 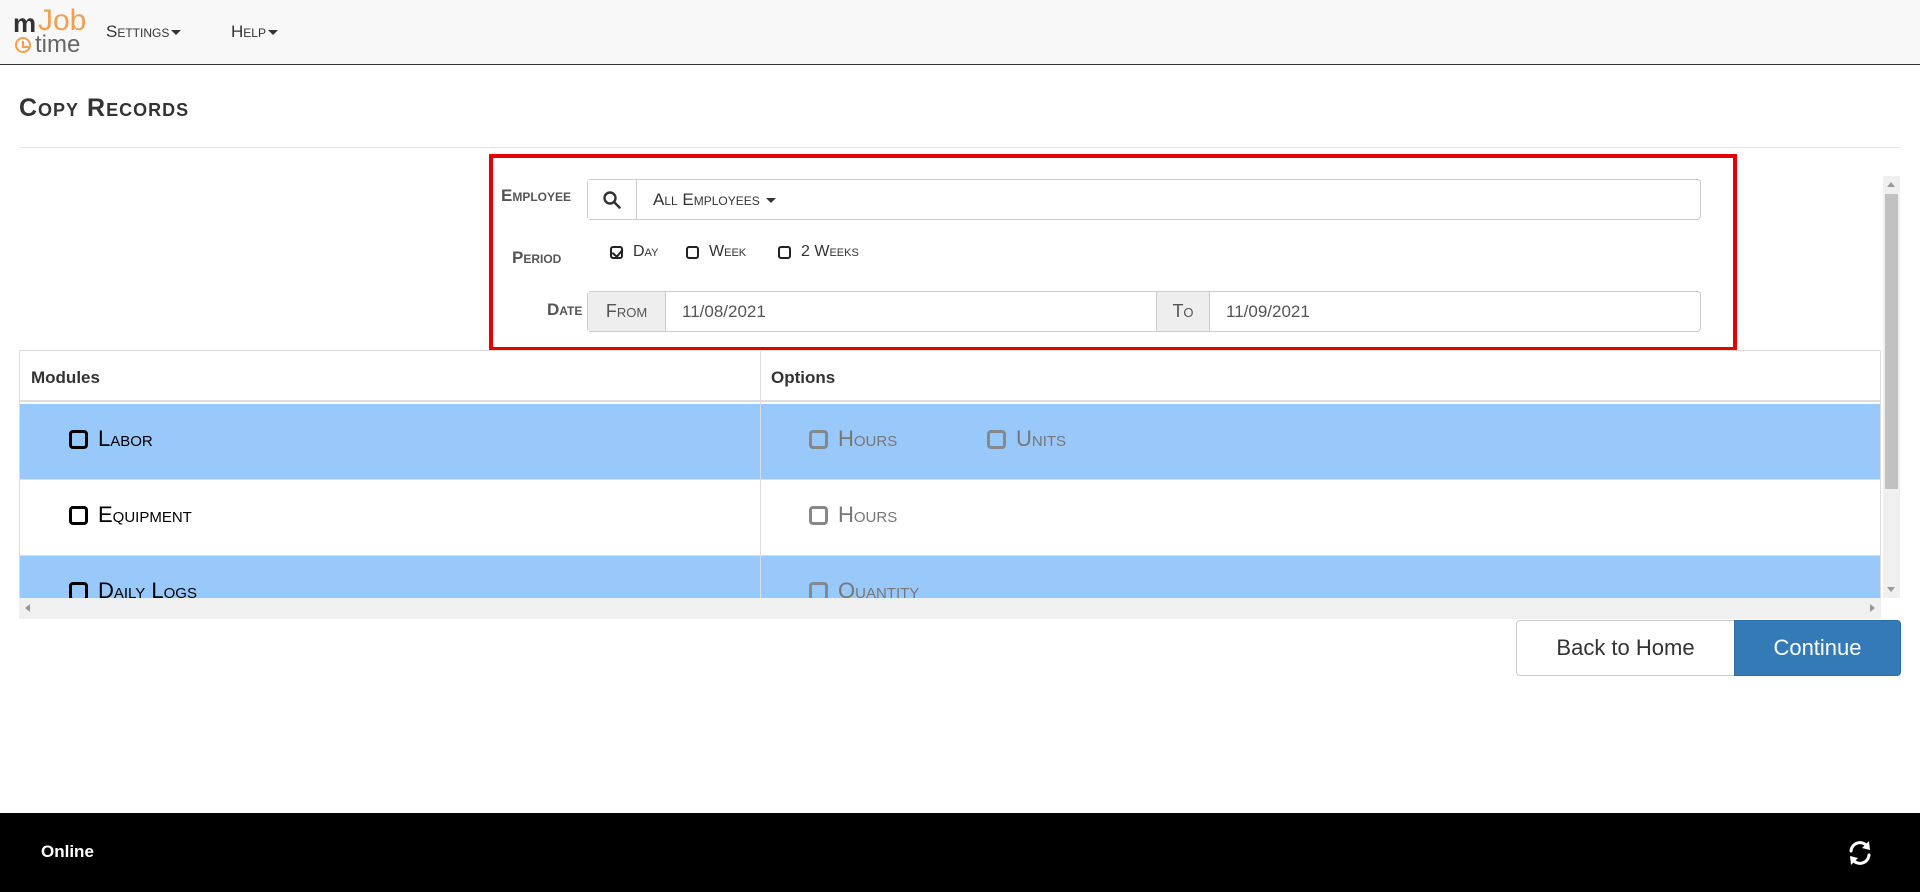 I want to click on option-units-checkbox: Units, so click(x=1026, y=439).